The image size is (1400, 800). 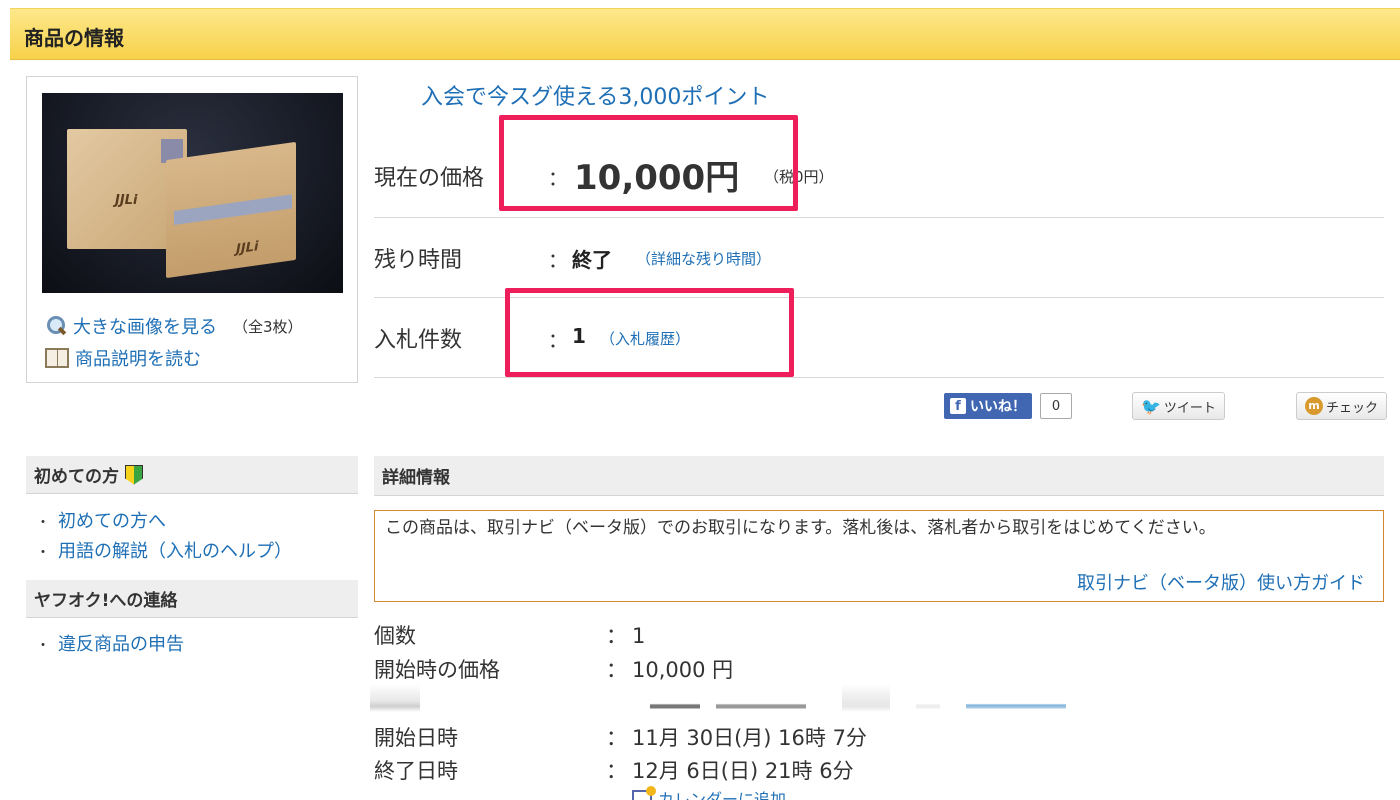 I want to click on contact-heading: ヤフオク!への連絡, so click(x=192, y=599).